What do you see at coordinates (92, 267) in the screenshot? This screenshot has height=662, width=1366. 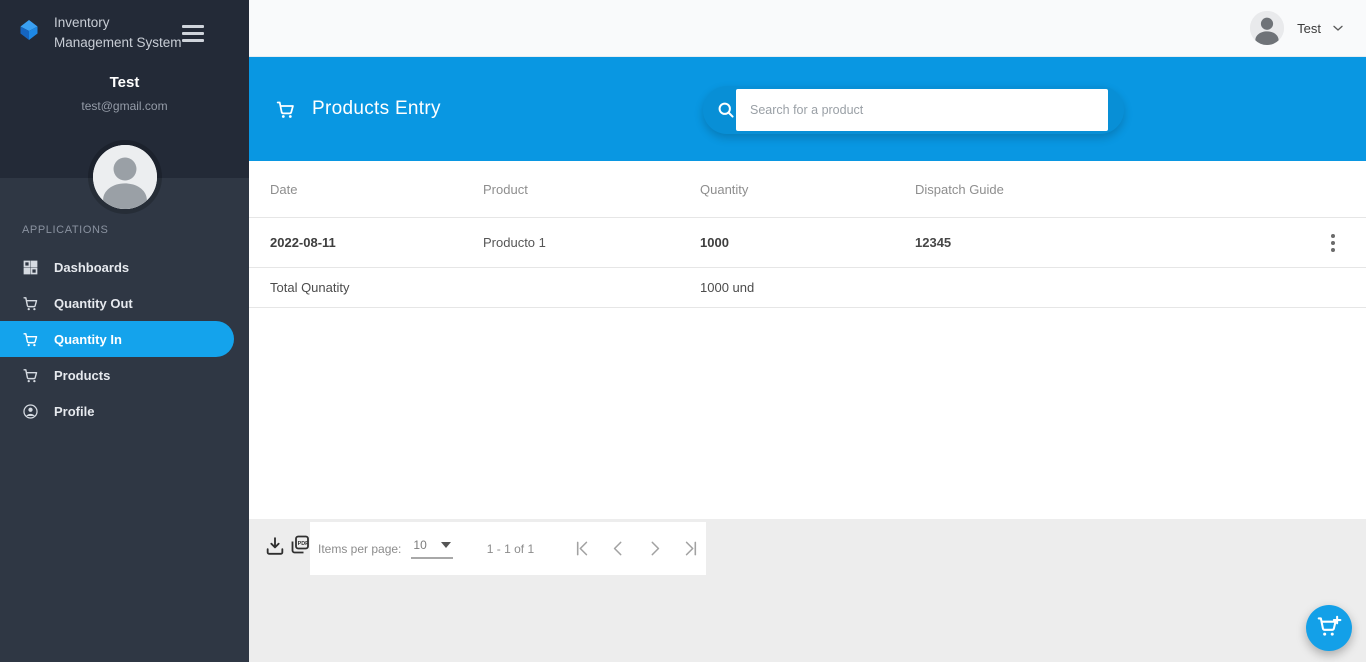 I see `sidebar-item-label: Dashboards` at bounding box center [92, 267].